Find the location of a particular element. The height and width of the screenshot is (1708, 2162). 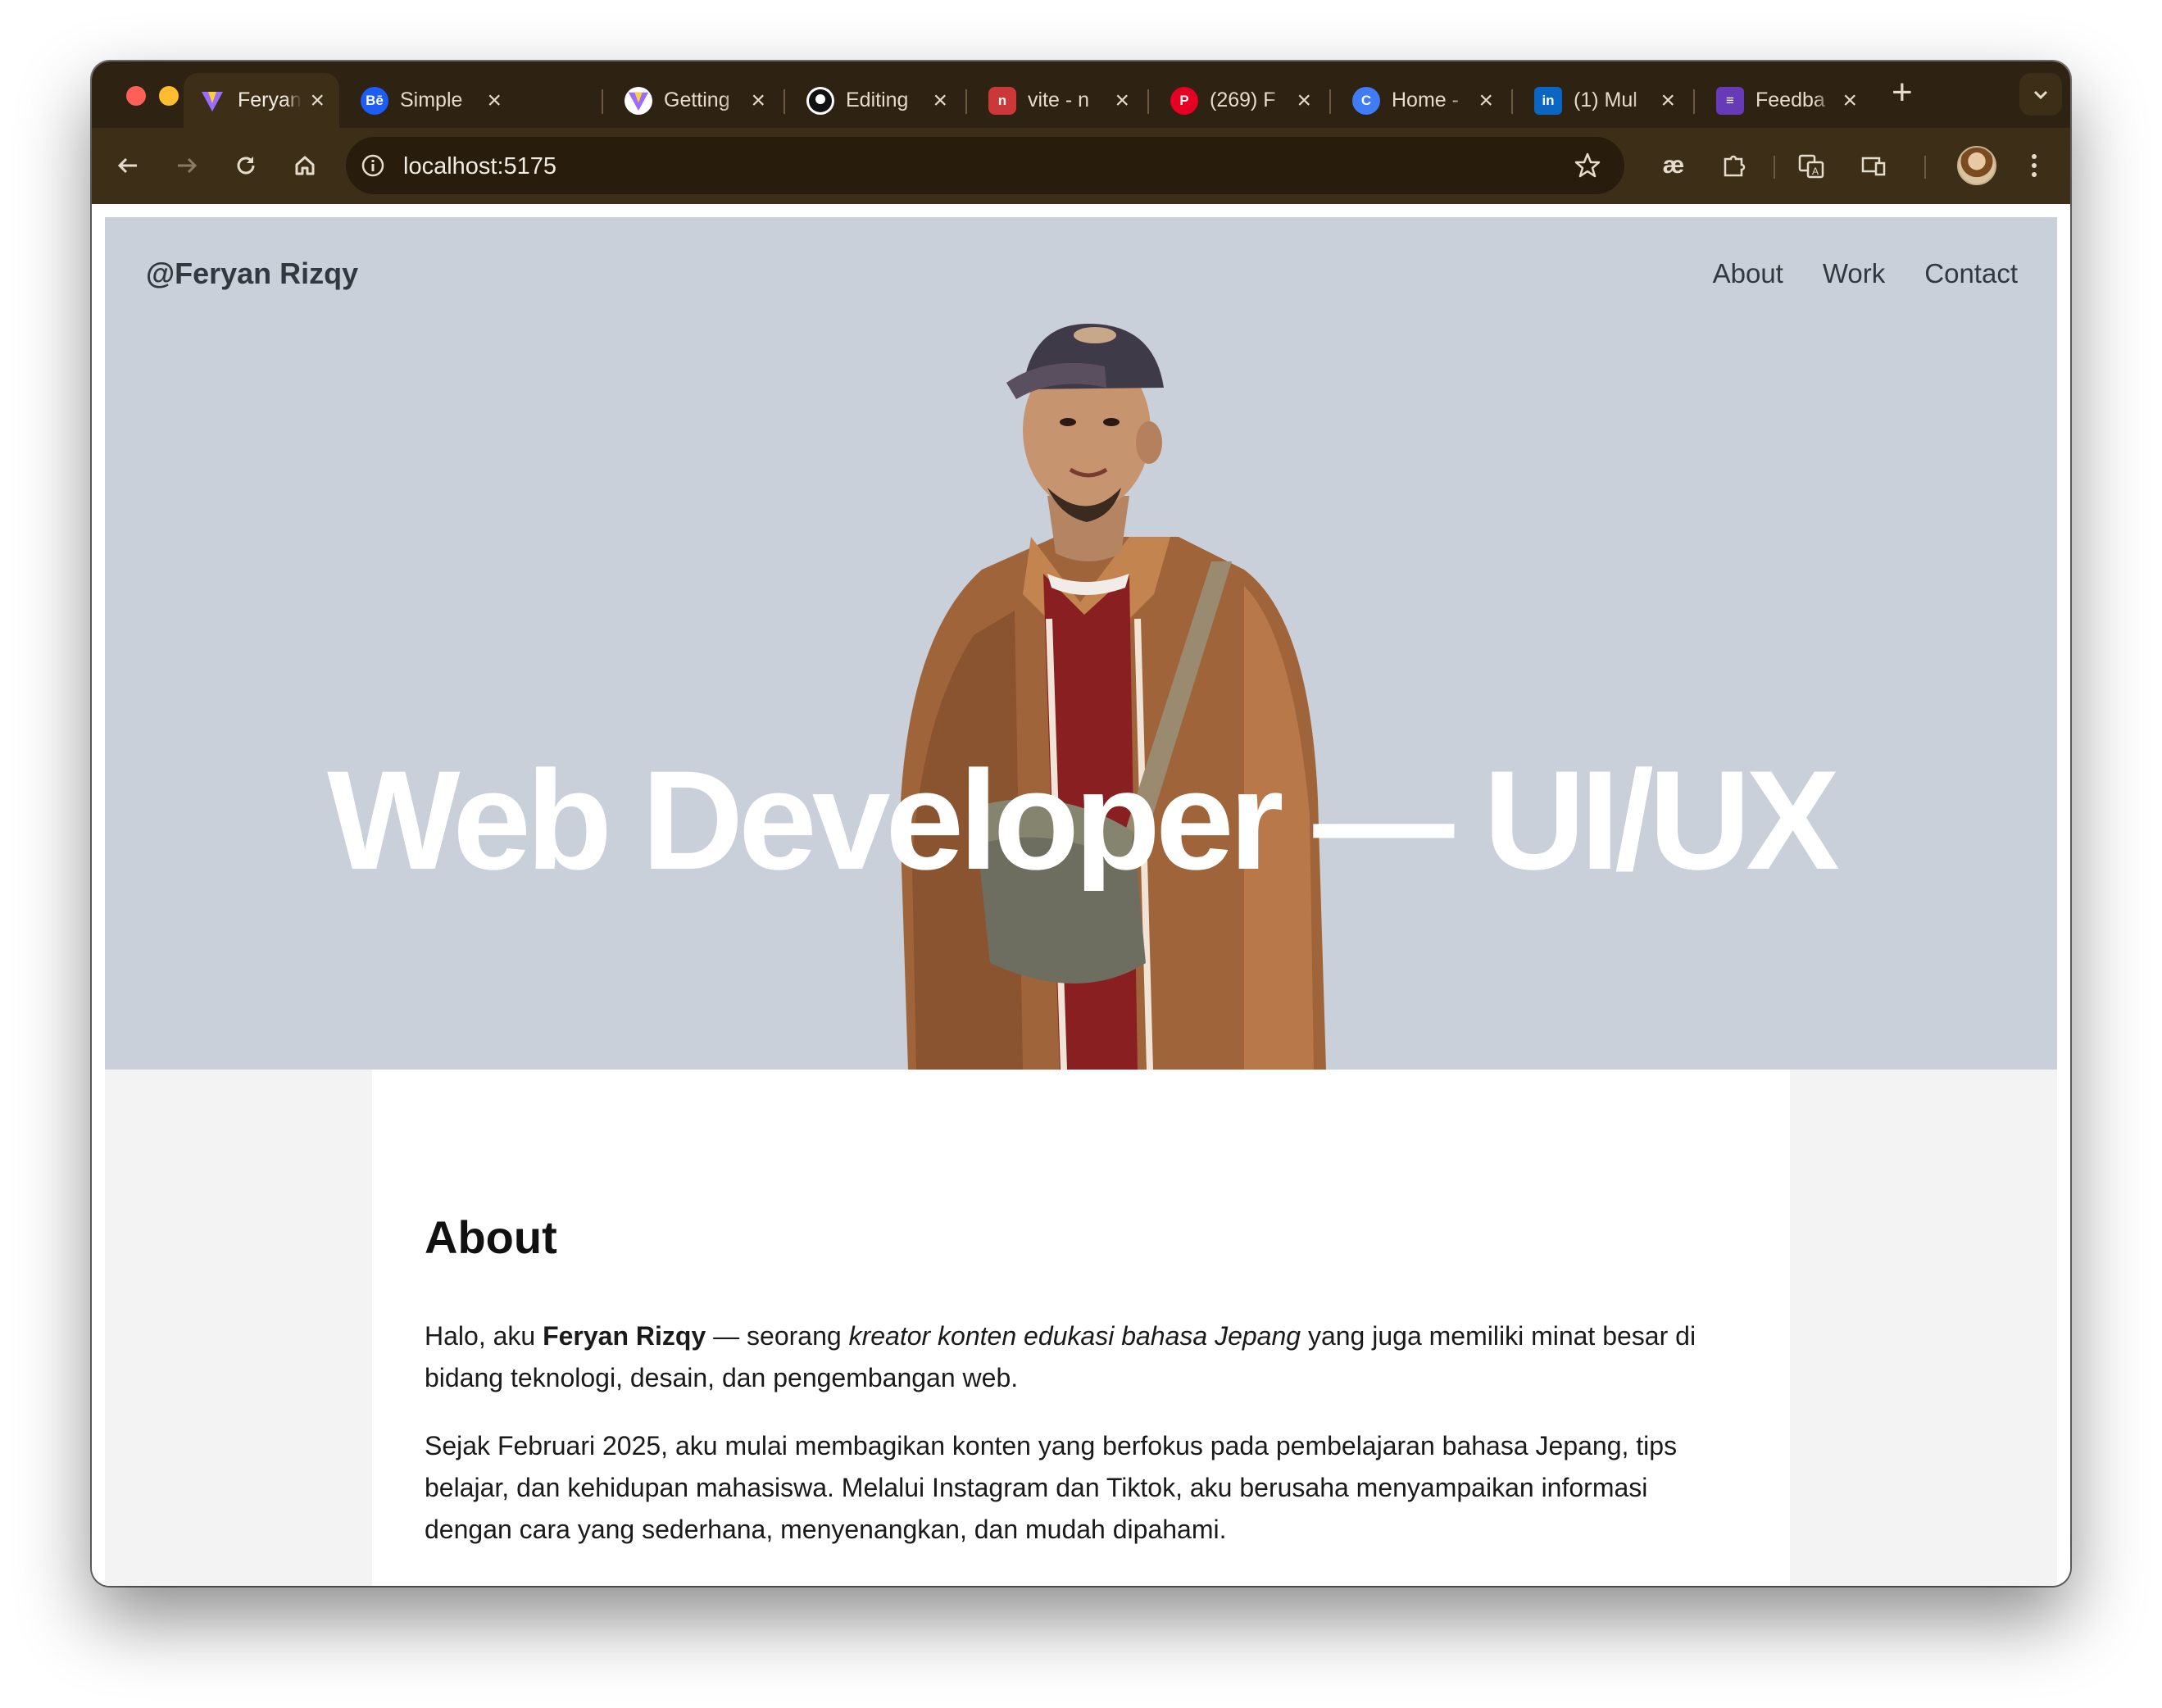

tab-title: Simple is located at coordinates (432, 100).